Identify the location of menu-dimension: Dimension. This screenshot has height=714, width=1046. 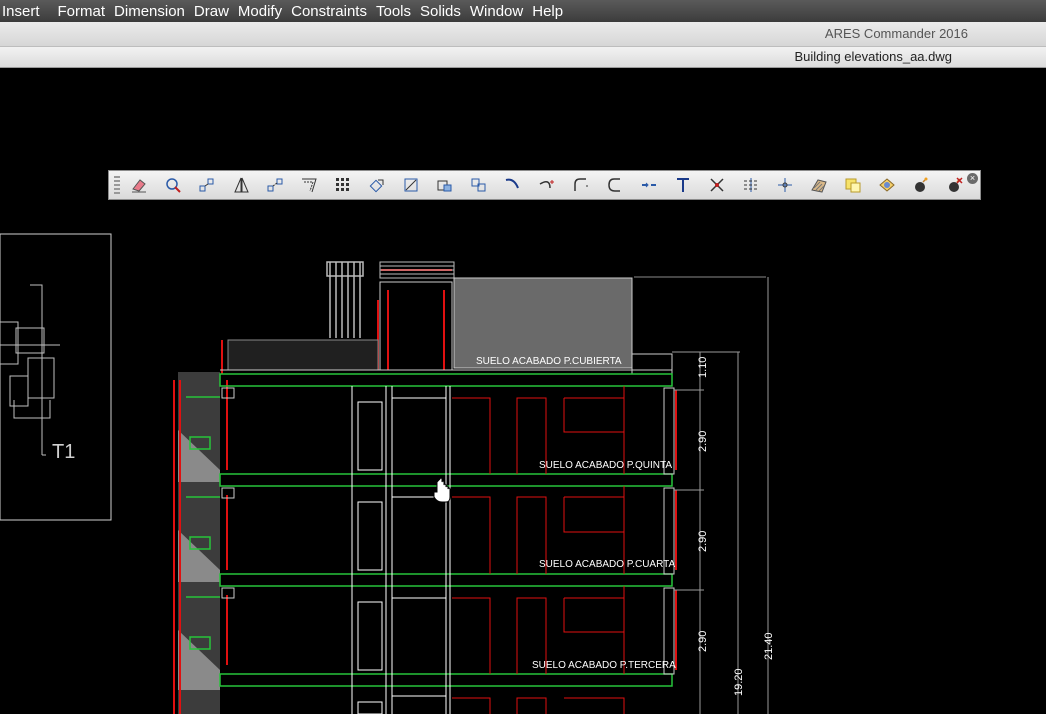
(145, 11).